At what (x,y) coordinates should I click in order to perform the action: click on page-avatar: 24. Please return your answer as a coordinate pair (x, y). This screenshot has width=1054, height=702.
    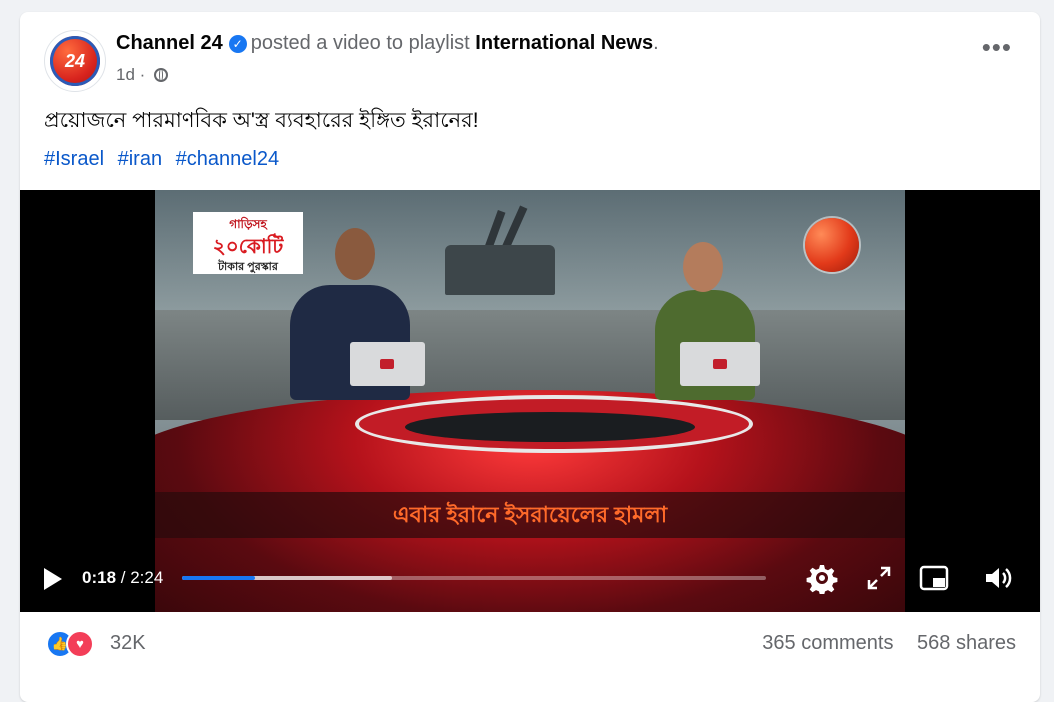
    Looking at the image, I should click on (75, 61).